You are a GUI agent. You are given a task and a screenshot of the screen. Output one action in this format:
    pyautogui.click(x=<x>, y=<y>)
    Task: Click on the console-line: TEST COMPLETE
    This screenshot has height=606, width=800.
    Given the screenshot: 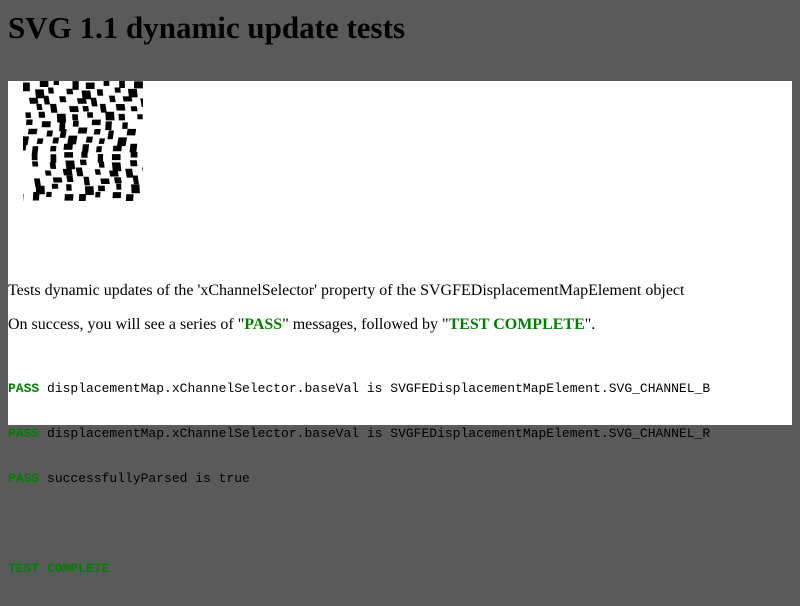 What is the action you would take?
    pyautogui.click(x=359, y=568)
    